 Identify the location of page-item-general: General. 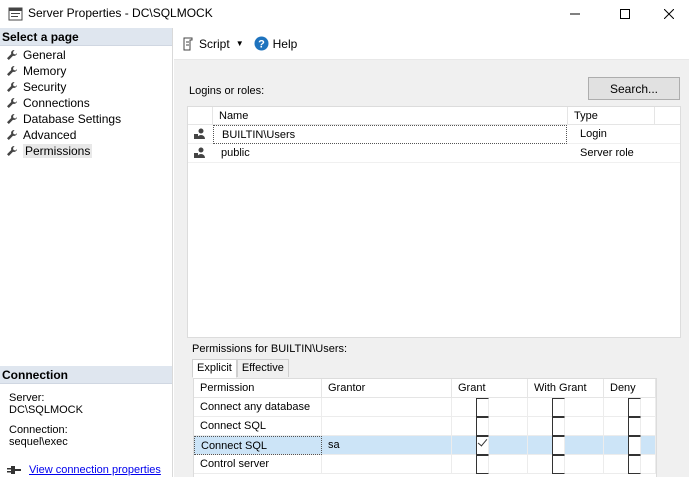
(86, 55).